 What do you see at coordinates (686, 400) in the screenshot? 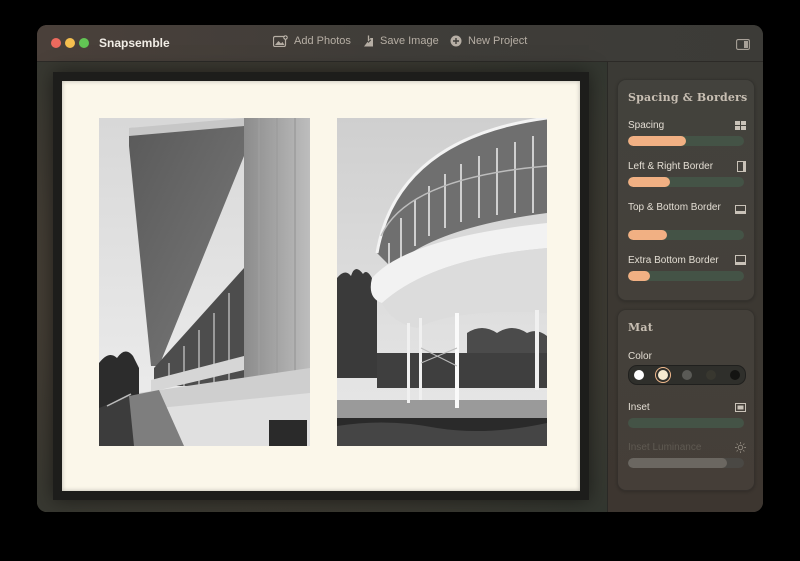
I see `mat-panel: Mat Color Inset Inset Luminance` at bounding box center [686, 400].